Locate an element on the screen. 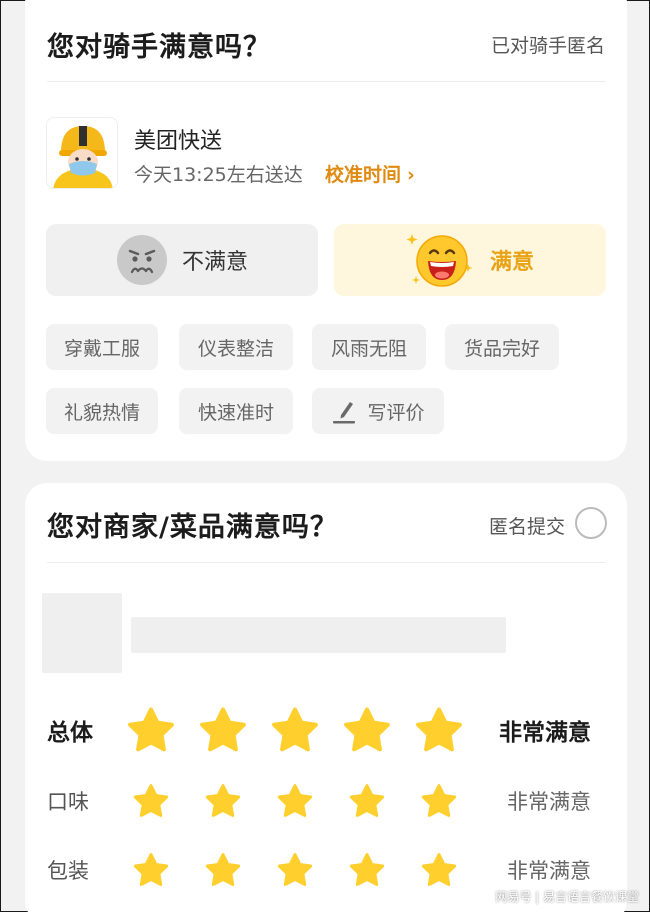 This screenshot has width=650, height=912. tag-option: 礼貌热情 is located at coordinates (102, 411).